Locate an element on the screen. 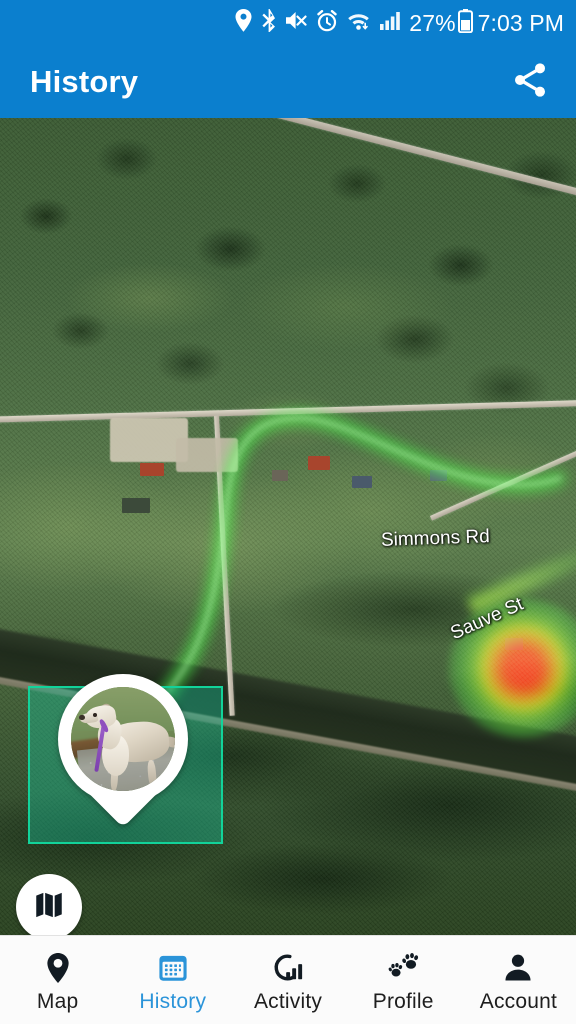  battery-percent-label: 27% is located at coordinates (432, 22).